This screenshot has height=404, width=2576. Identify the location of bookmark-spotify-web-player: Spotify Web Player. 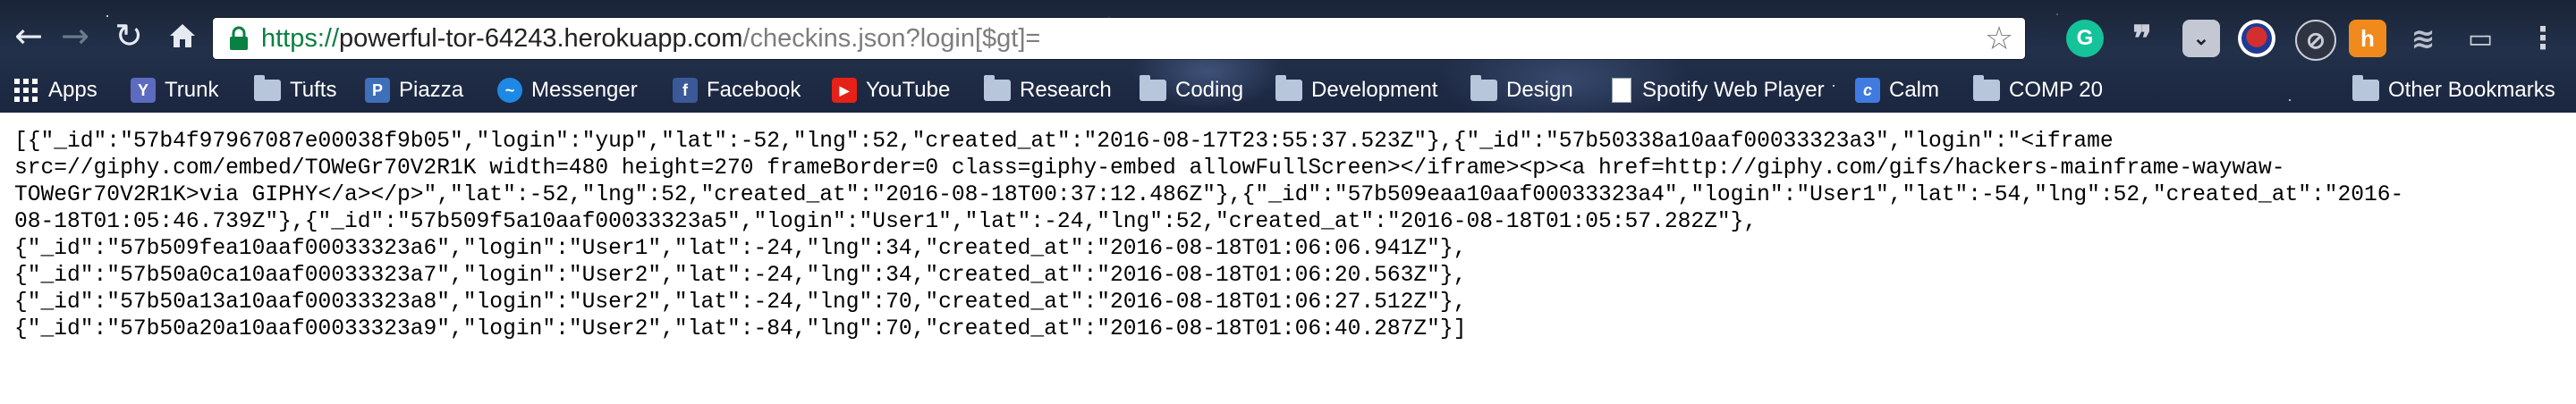
(1718, 90).